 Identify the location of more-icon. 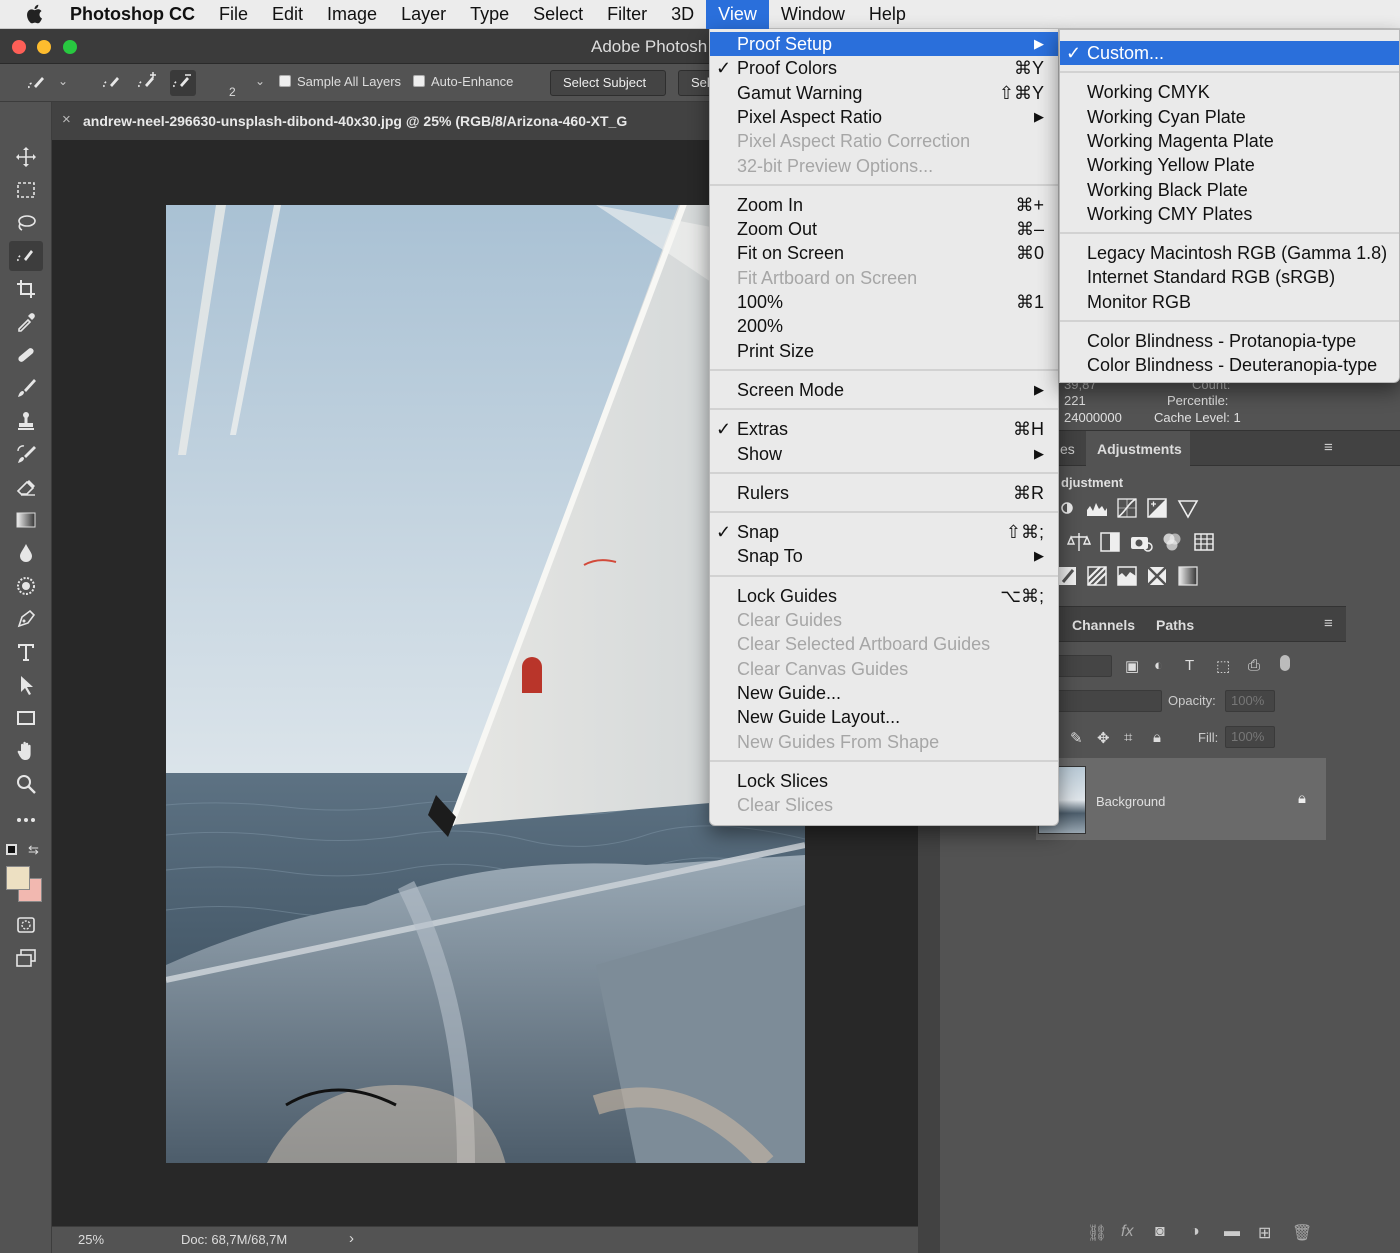
(26, 820).